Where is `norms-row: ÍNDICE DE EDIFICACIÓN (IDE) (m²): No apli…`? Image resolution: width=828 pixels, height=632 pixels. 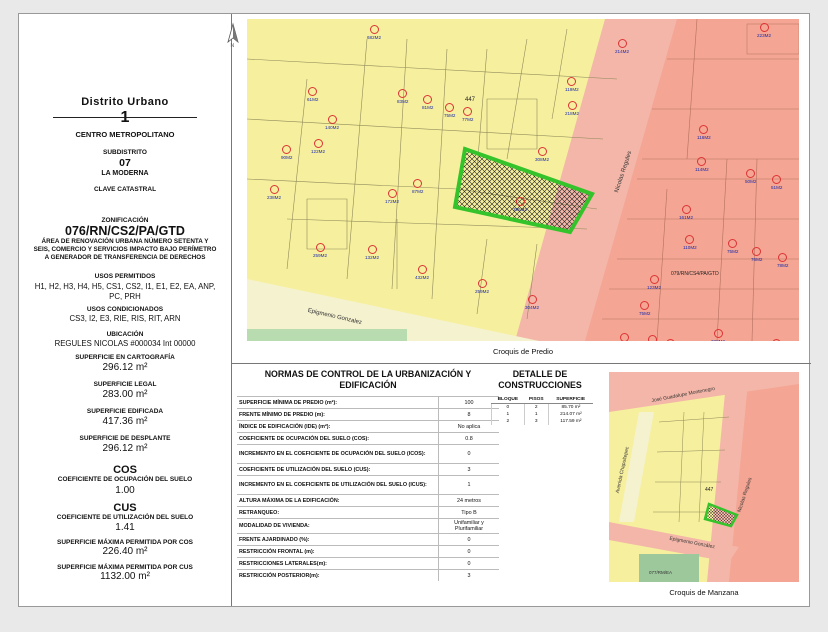 norms-row: ÍNDICE DE EDIFICACIÓN (IDE) (m²): No apli… is located at coordinates (368, 426).